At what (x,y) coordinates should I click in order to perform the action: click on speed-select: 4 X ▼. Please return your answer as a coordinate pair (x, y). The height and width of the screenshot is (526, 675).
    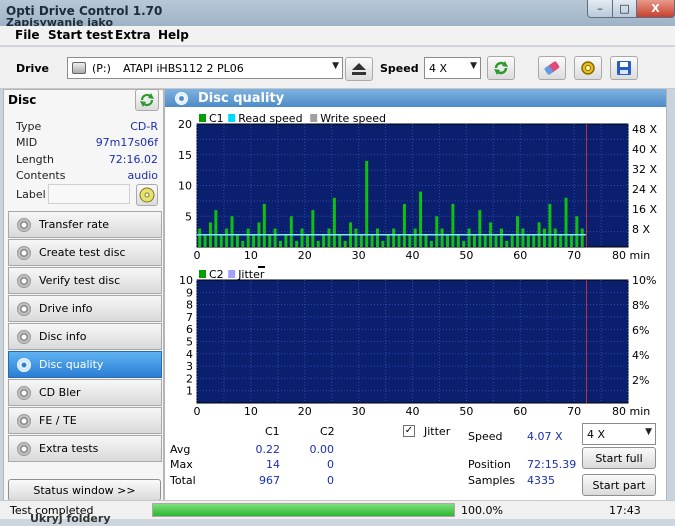
    Looking at the image, I should click on (452, 68).